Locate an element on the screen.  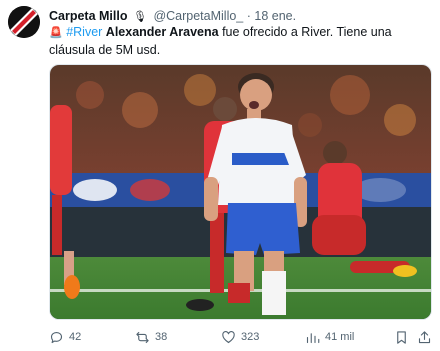
avatar-logo-icon is located at coordinates (24, 22).